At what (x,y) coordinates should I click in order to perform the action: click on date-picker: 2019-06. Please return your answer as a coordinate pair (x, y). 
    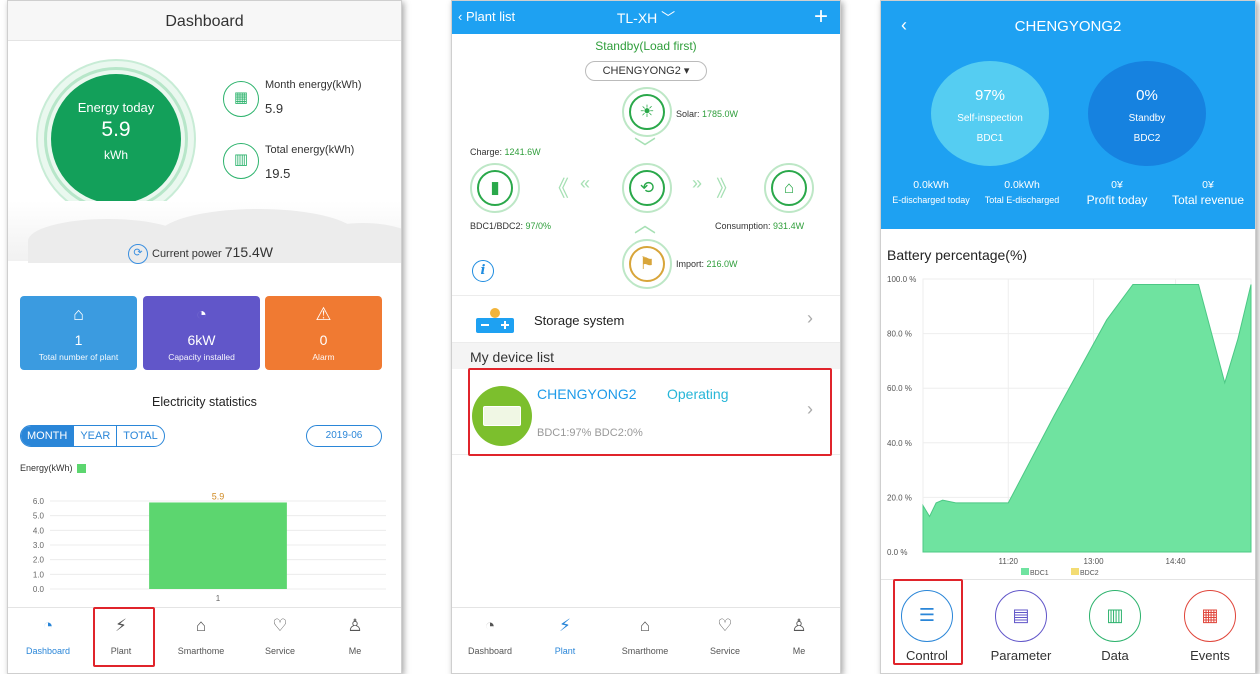
    Looking at the image, I should click on (344, 436).